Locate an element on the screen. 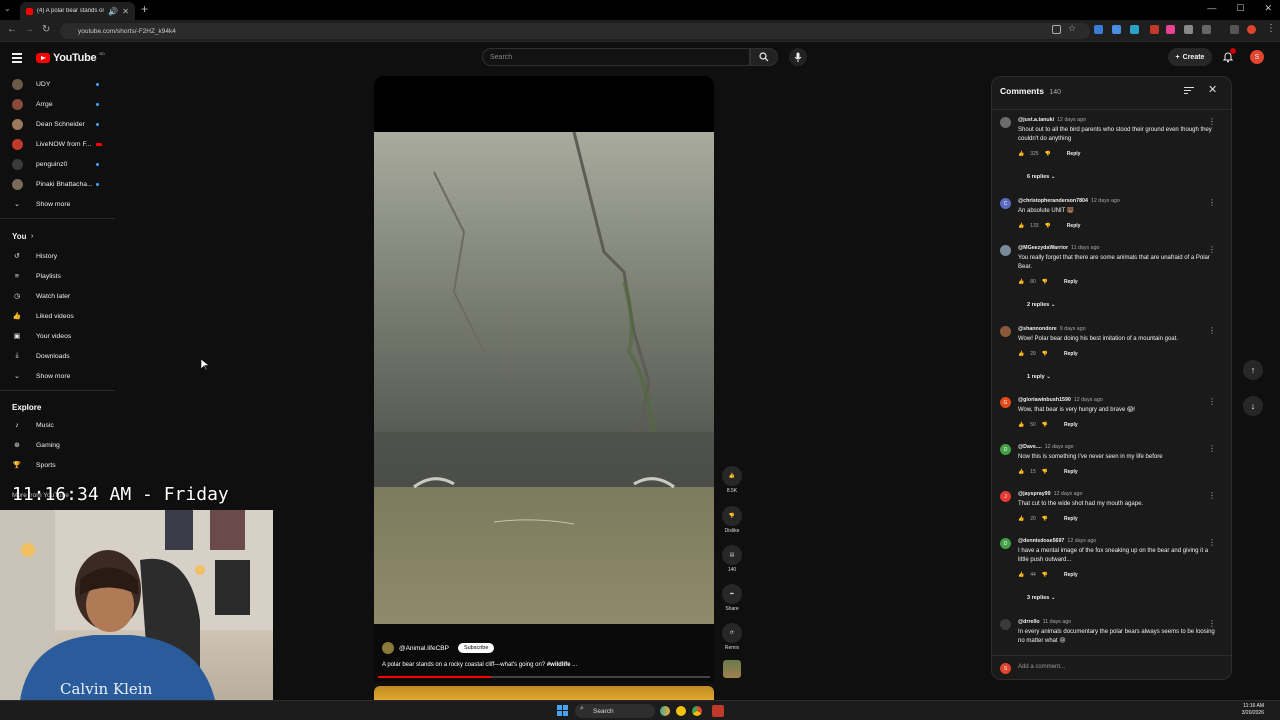 The width and height of the screenshot is (1280, 720). channel-avatar is located at coordinates (388, 648).